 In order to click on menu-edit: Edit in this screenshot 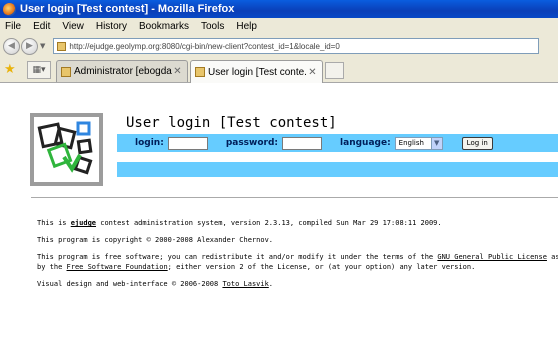, I will do `click(41, 26)`.